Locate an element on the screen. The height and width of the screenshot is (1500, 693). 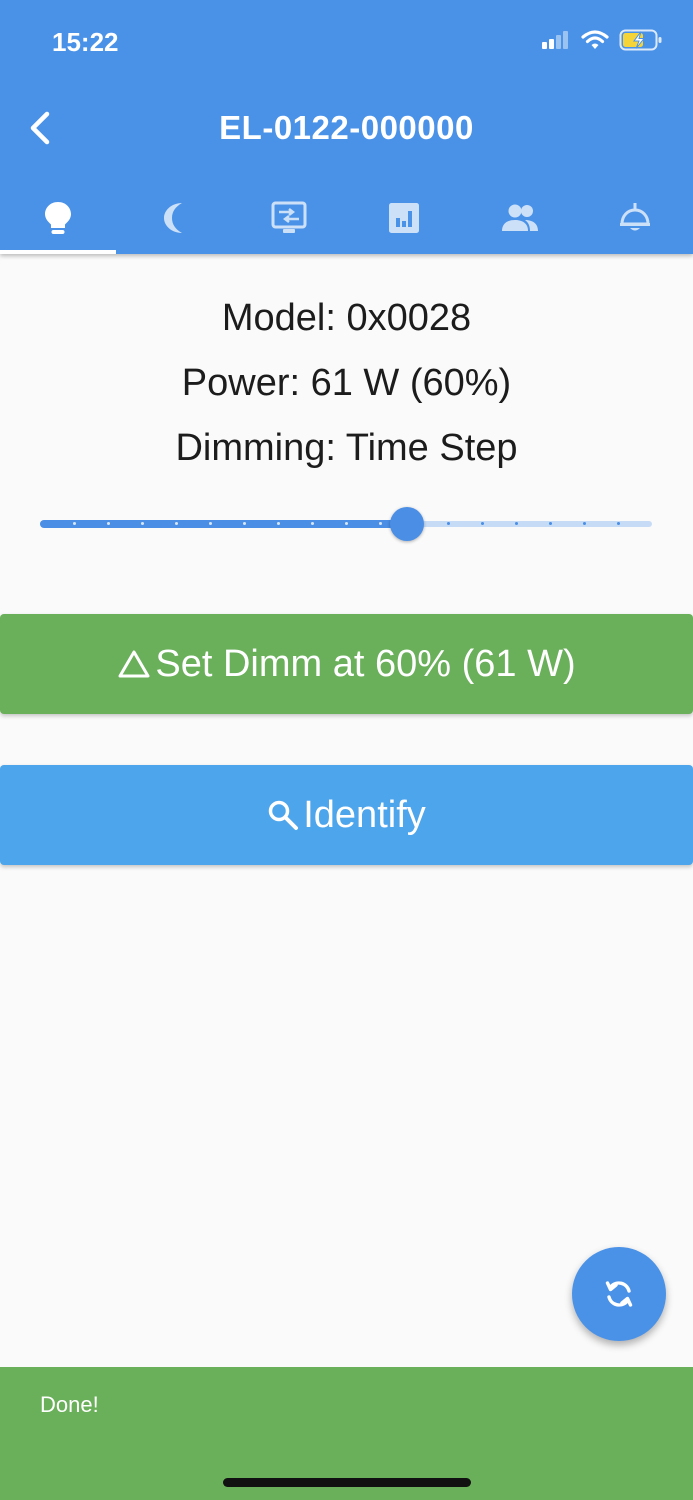
dimming-text: Dimming: Time Step is located at coordinates (346, 448).